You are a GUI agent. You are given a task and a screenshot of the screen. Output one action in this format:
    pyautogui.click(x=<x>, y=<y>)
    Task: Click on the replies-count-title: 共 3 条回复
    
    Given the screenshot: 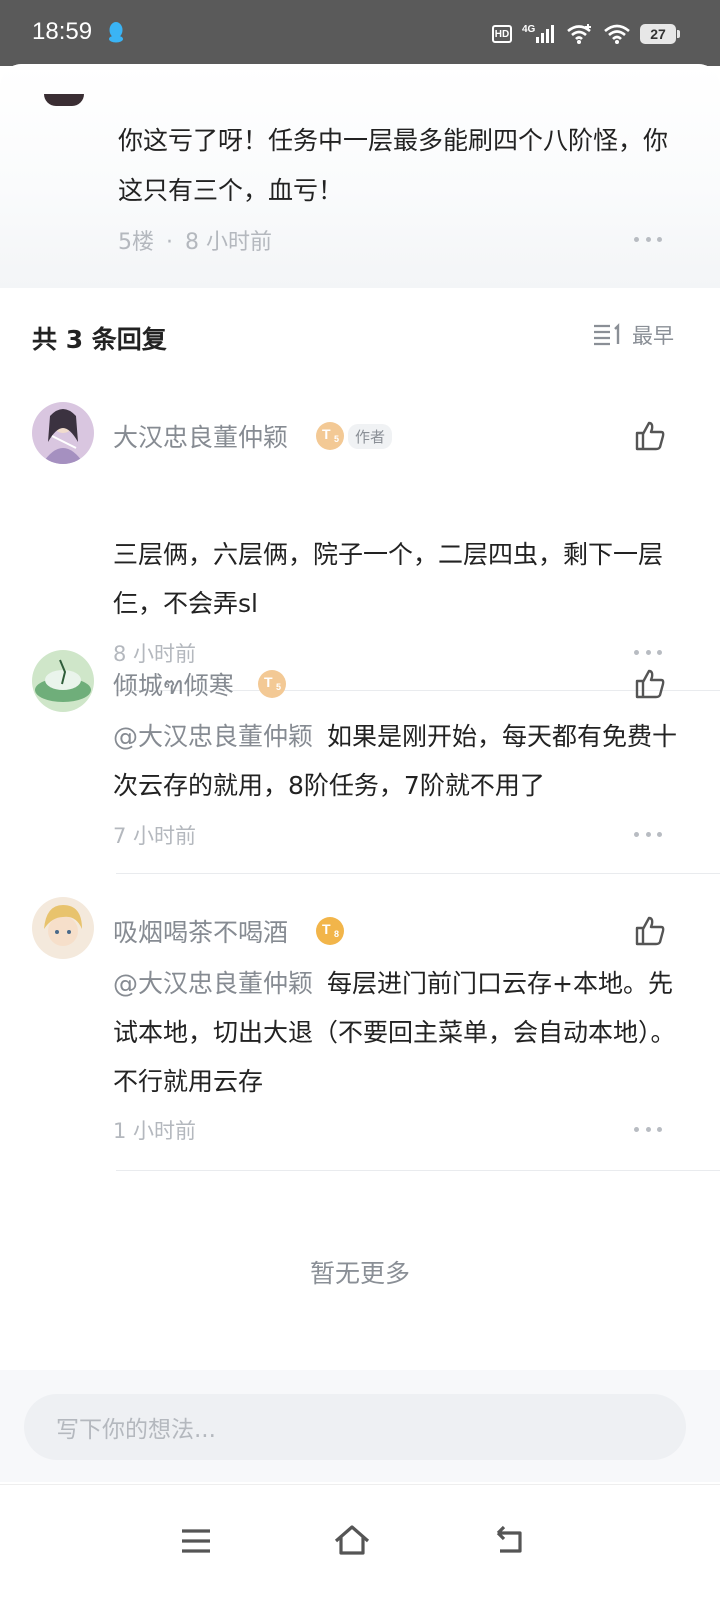 What is the action you would take?
    pyautogui.click(x=99, y=339)
    